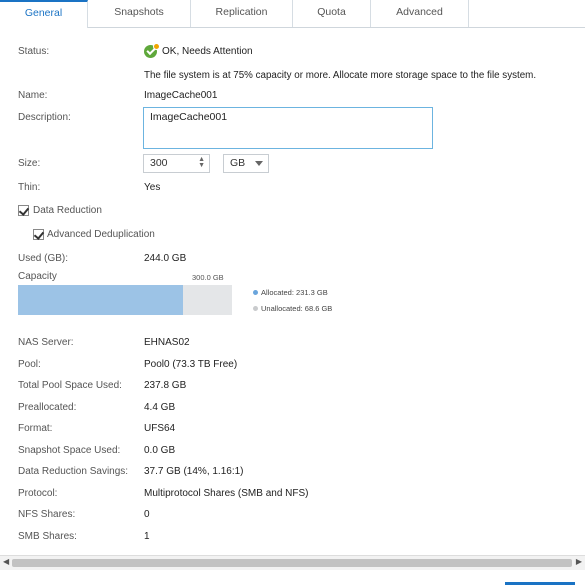 The height and width of the screenshot is (585, 585). I want to click on capacity-total-label: 300.0 GB, so click(208, 277).